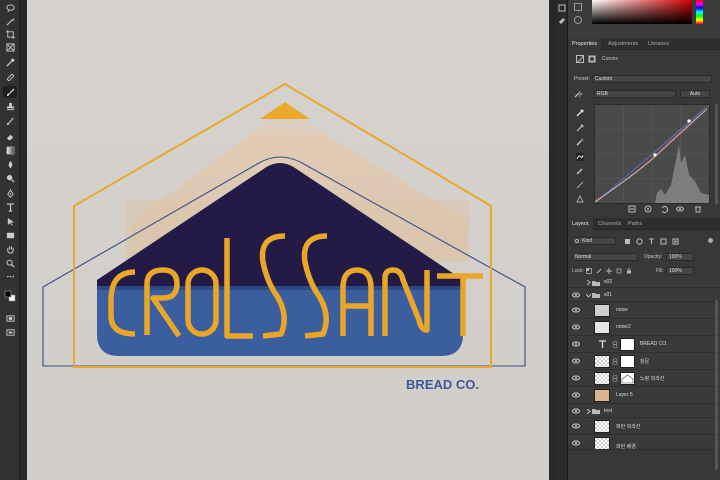  Describe the element at coordinates (629, 271) in the screenshot. I see `lock-all-icon` at that location.